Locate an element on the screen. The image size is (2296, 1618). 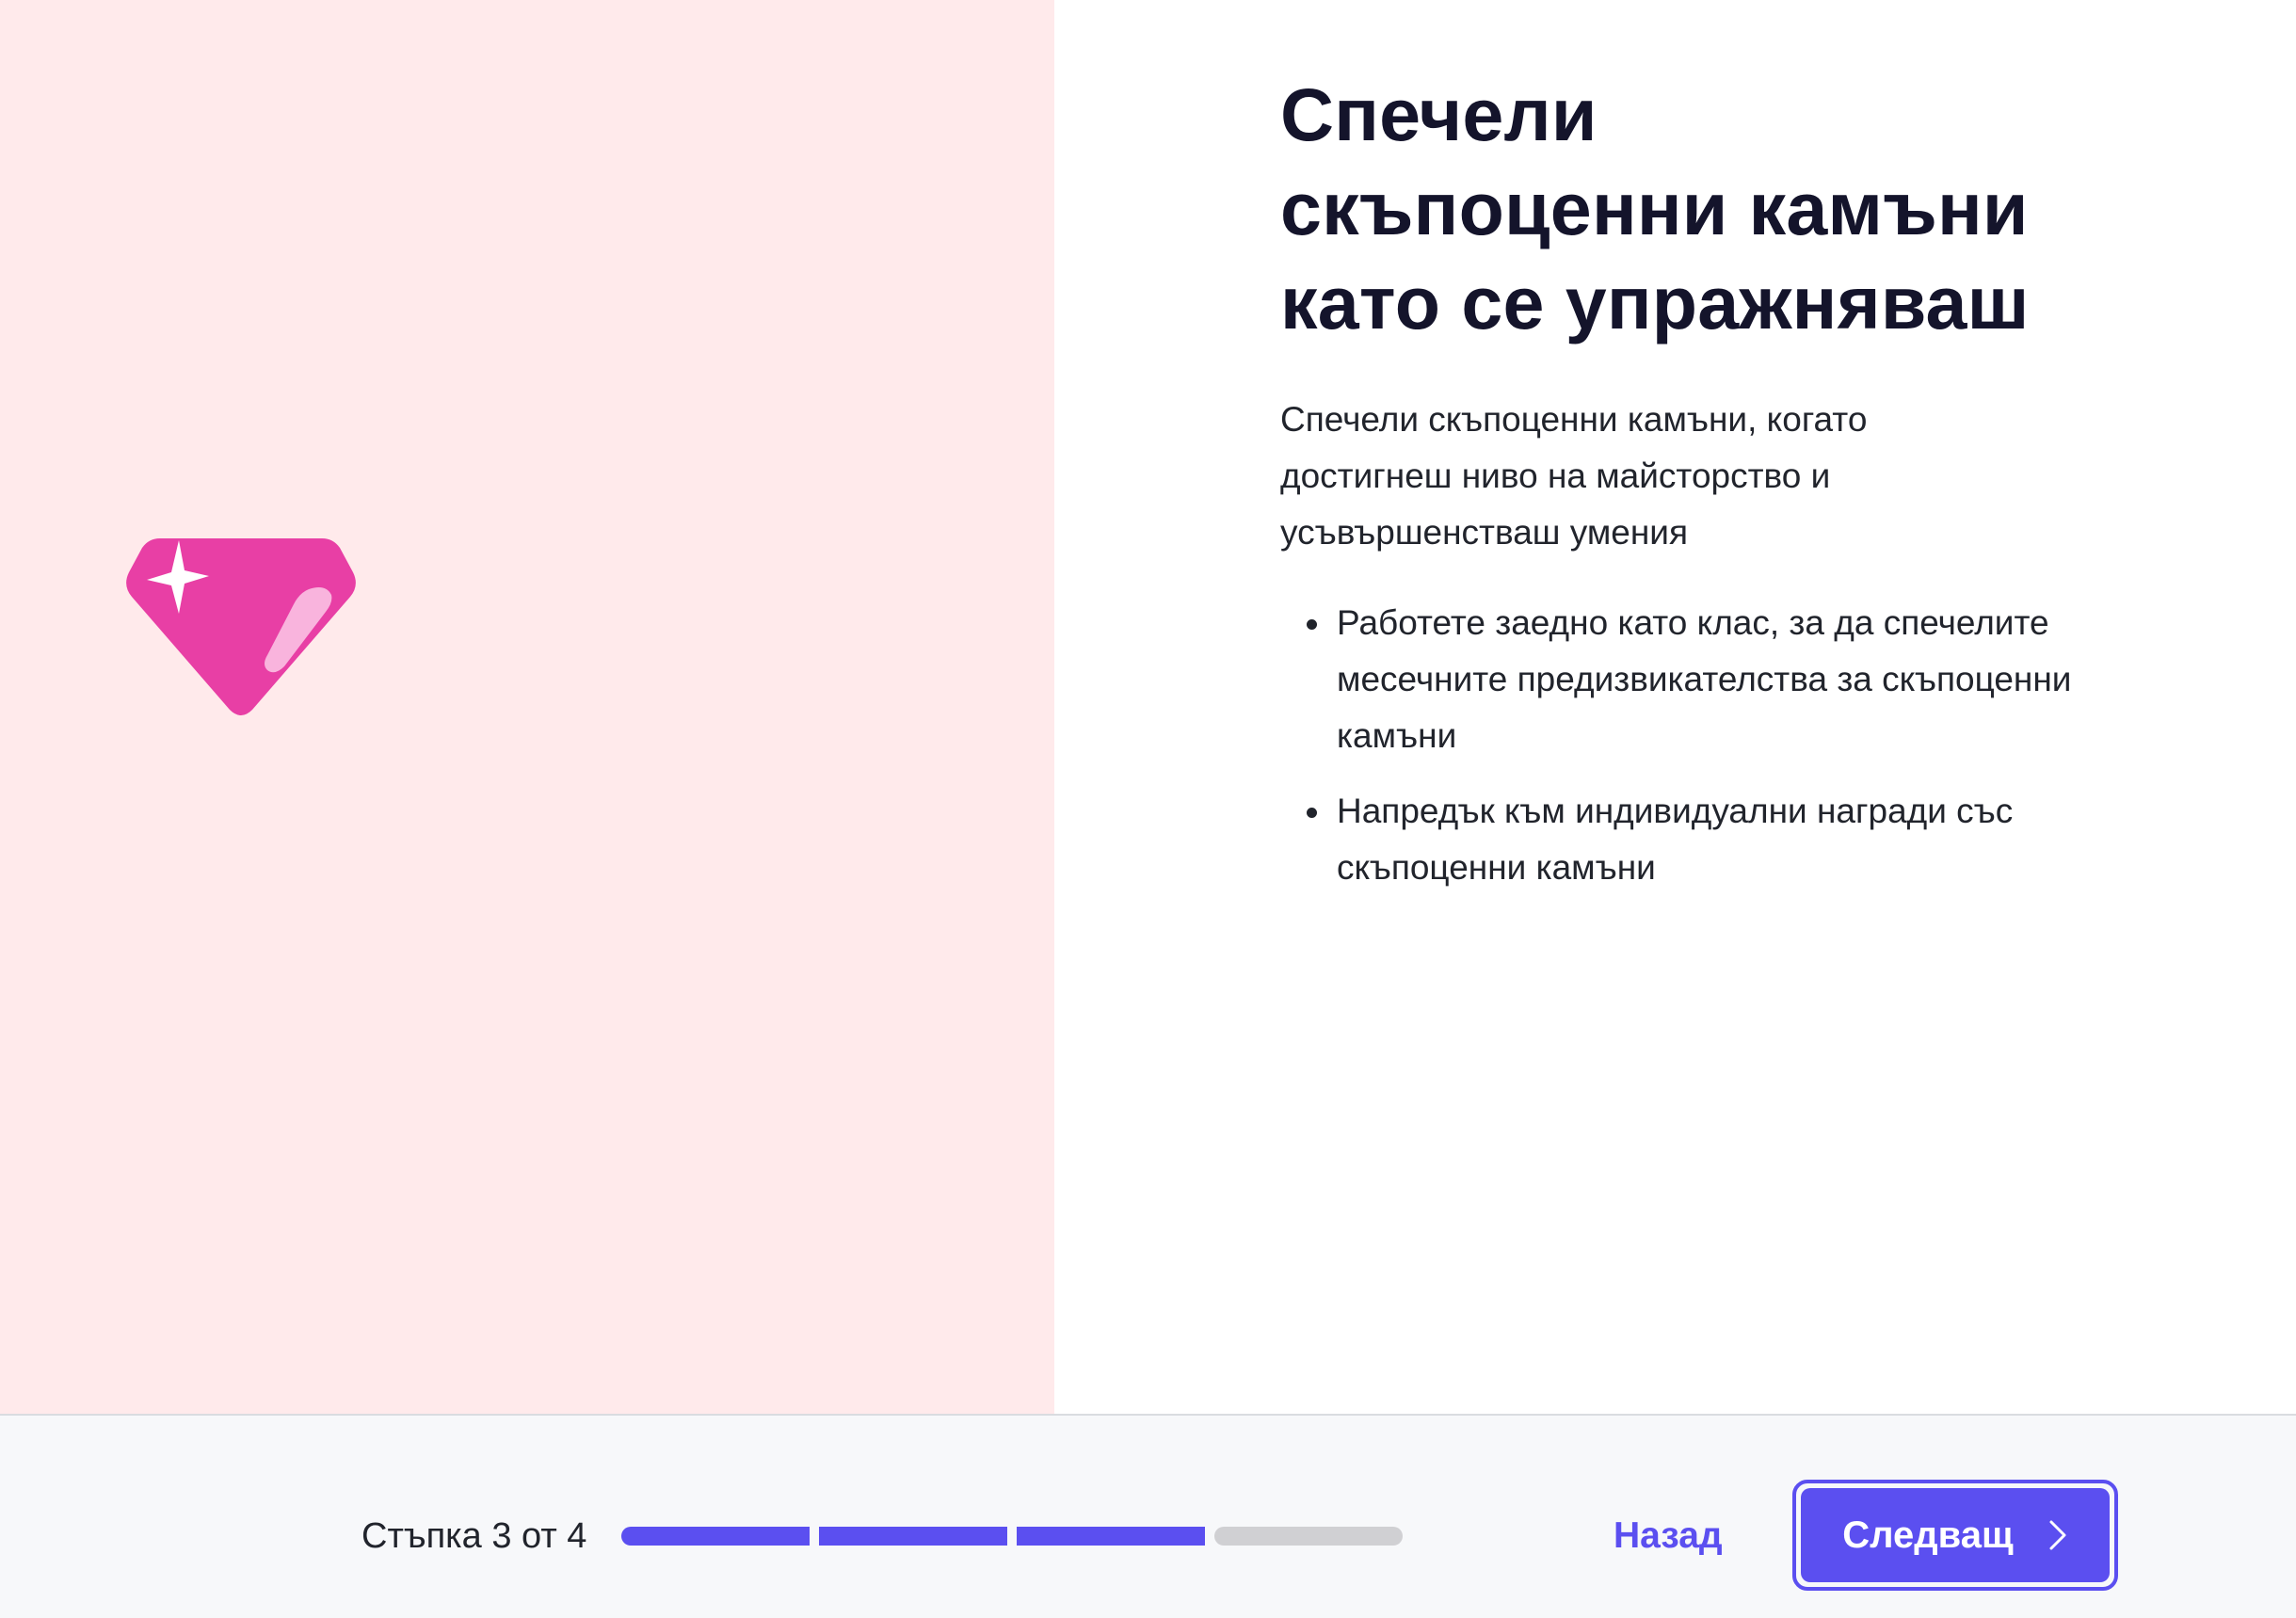
title-line-3: като се упражняваш is located at coordinates (1655, 302).